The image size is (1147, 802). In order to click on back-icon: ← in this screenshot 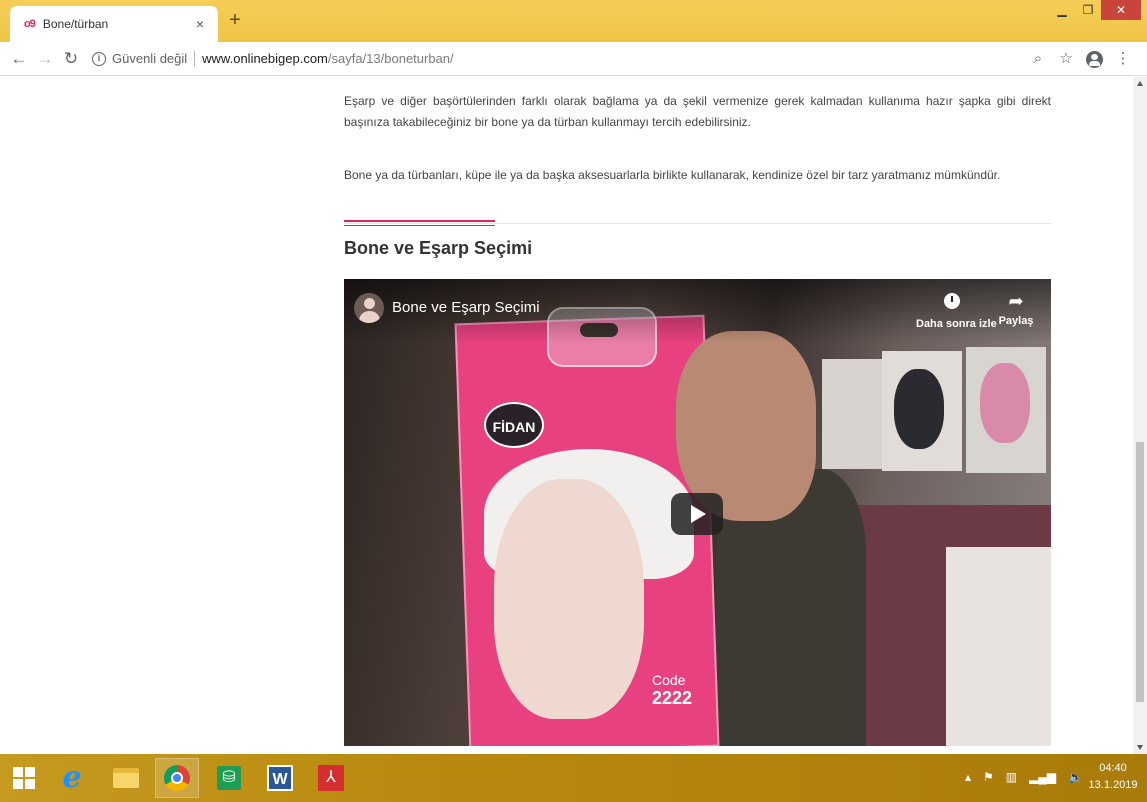, I will do `click(19, 59)`.